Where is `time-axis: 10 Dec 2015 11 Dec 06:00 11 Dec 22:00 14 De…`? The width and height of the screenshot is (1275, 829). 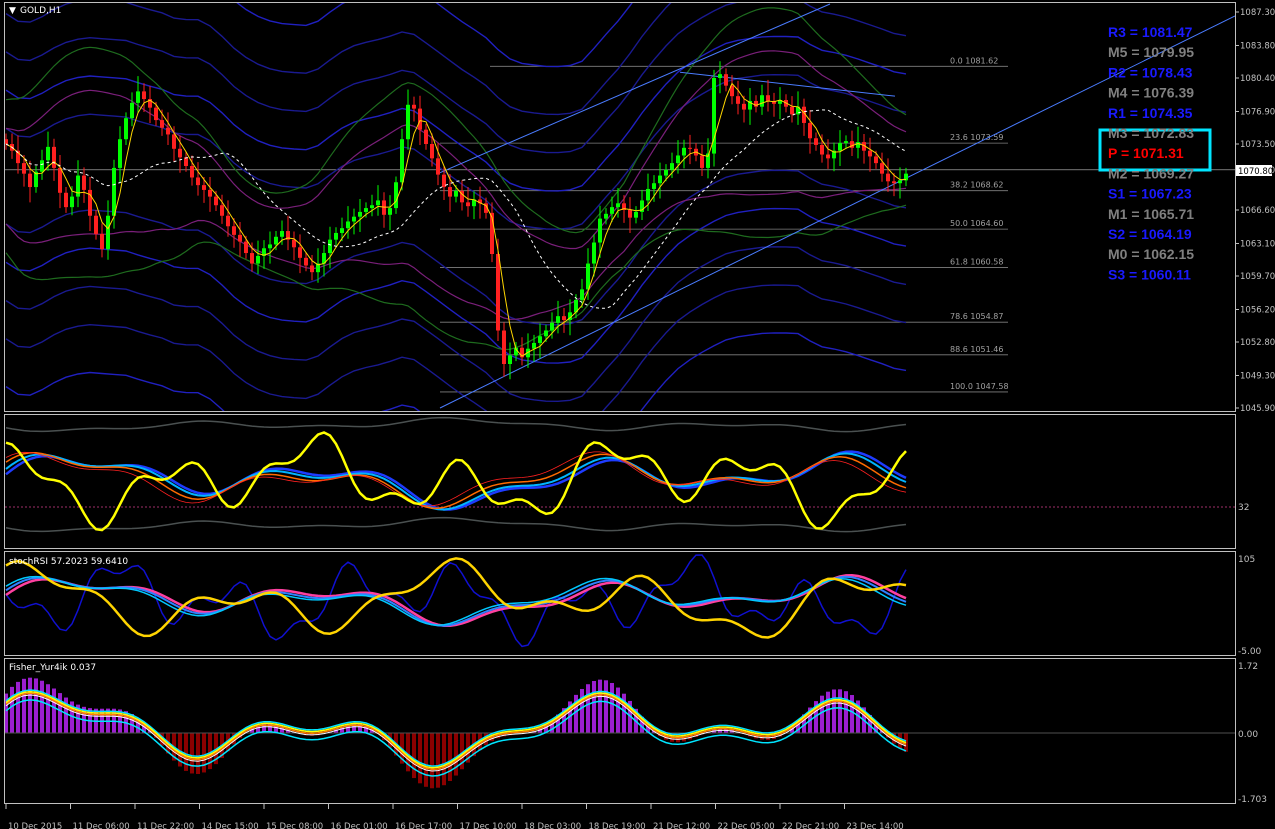
time-axis: 10 Dec 2015 11 Dec 06:00 11 Dec 22:00 14 De… is located at coordinates (454, 816).